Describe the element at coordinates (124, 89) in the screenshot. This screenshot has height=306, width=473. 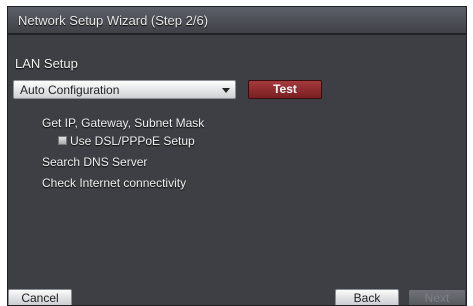
I see `lan-config-dropdown: Auto Configuration` at that location.